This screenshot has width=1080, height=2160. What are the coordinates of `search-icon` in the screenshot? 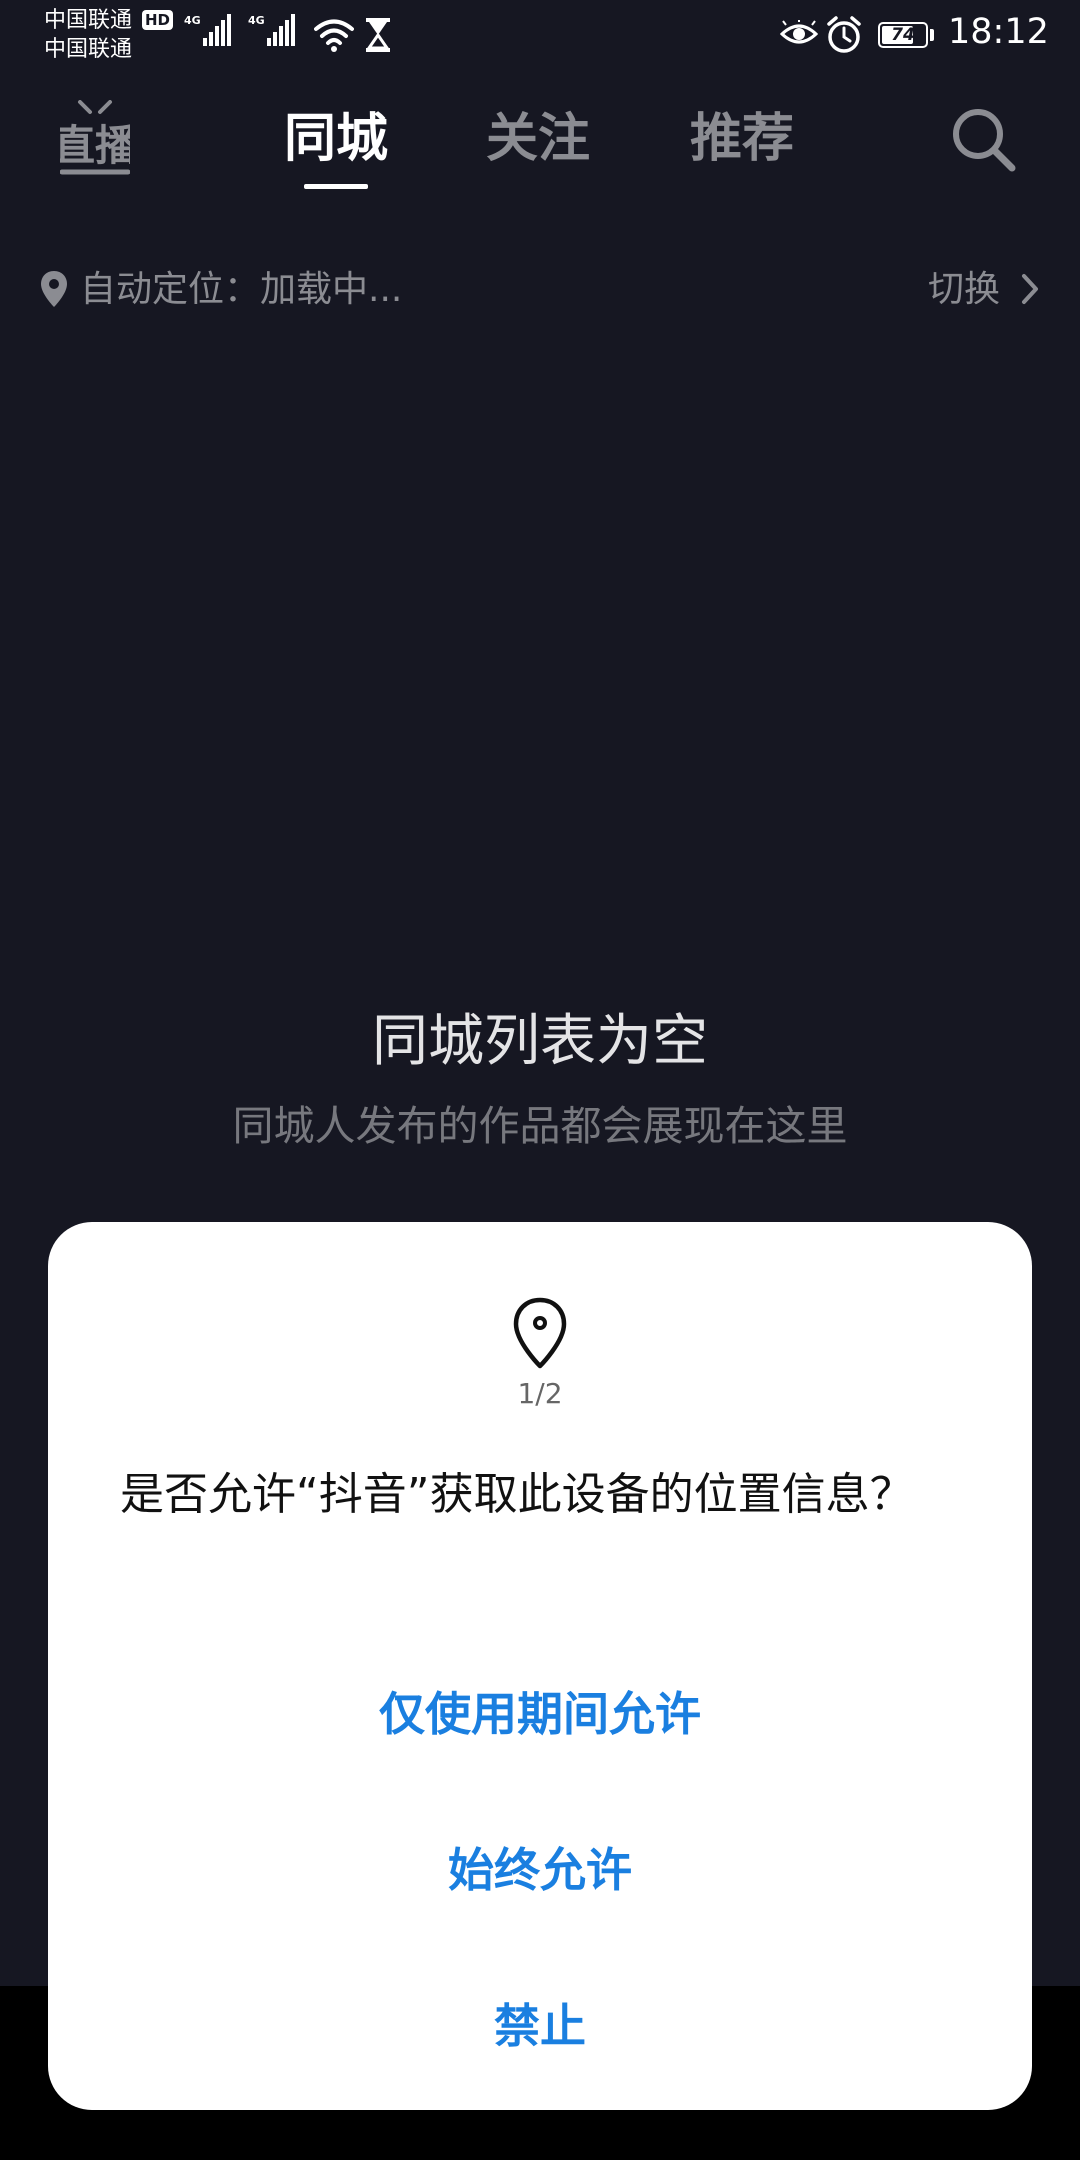 It's located at (984, 140).